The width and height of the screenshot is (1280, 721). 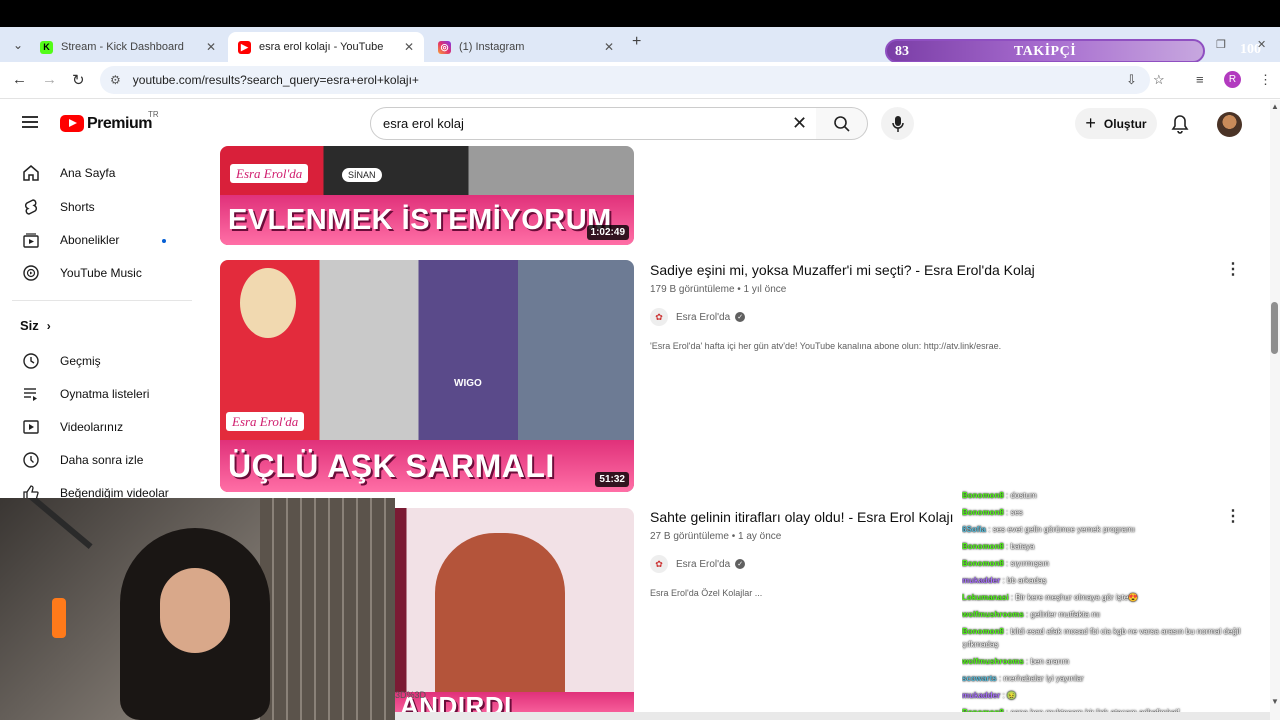 I want to click on search-value: esra erol kolaj, so click(x=423, y=123).